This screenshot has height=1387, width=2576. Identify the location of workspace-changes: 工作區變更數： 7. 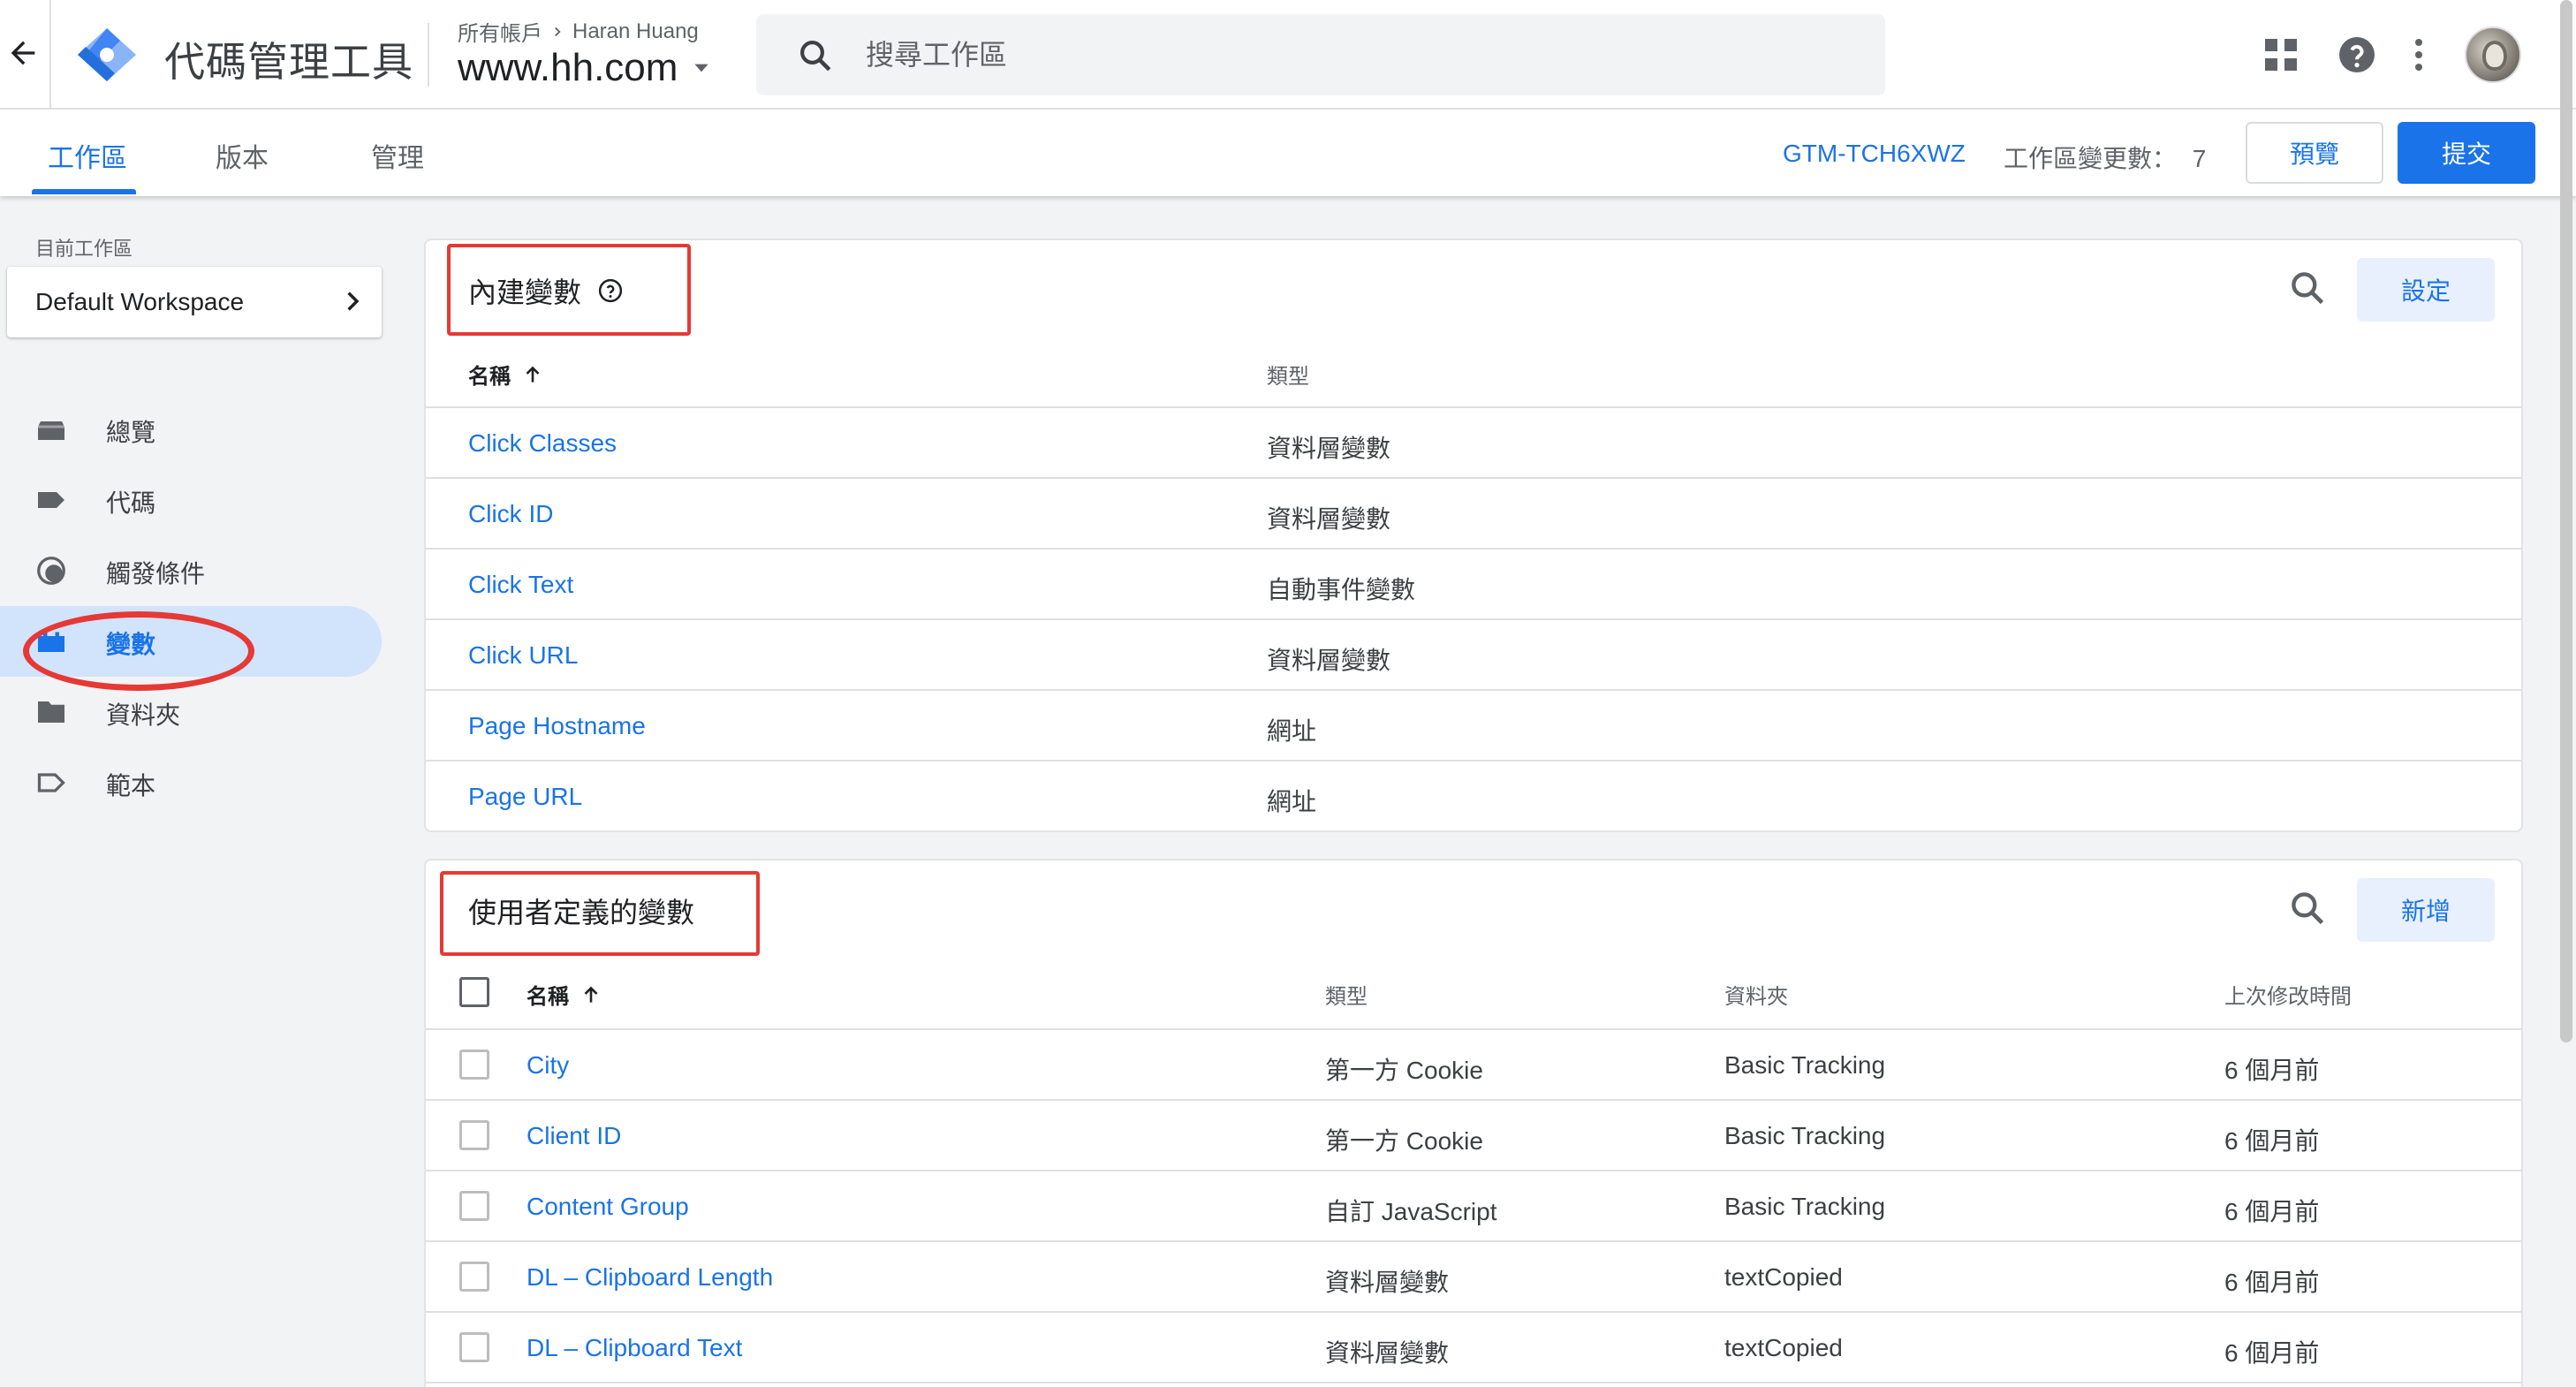
(2105, 158).